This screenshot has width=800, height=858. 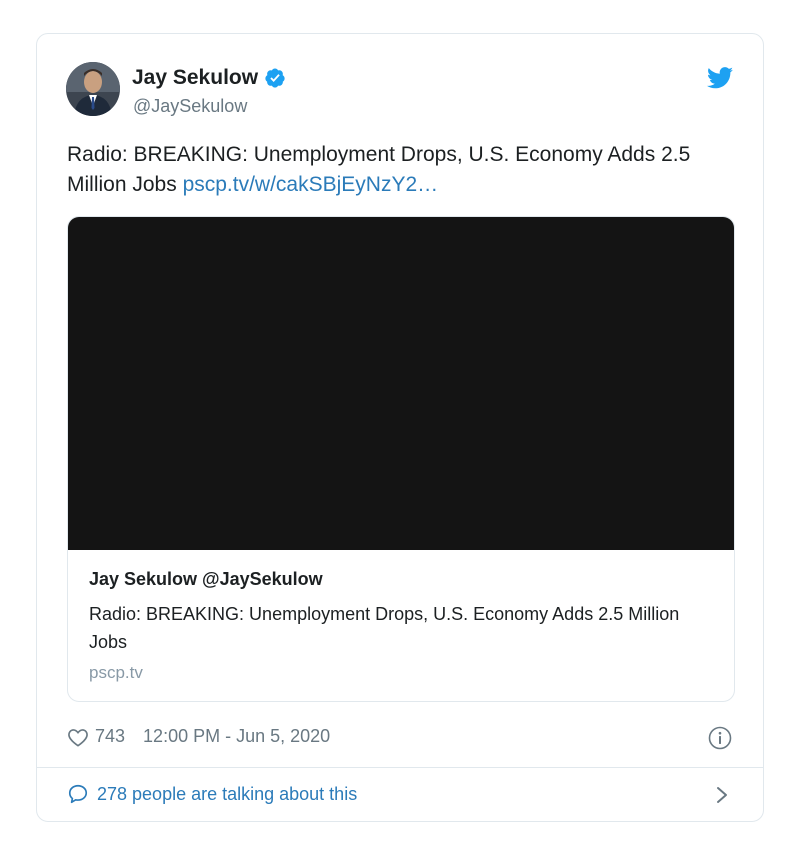 I want to click on like-count: 743, so click(x=110, y=736).